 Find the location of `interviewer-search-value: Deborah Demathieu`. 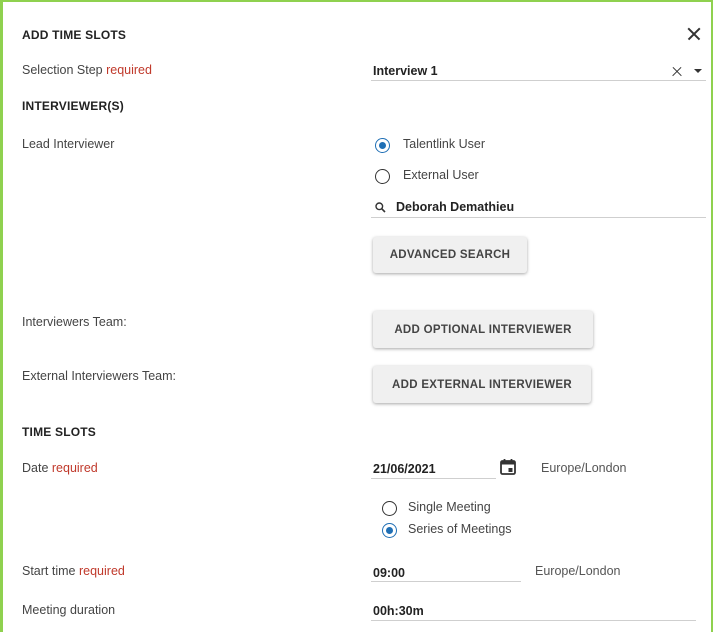

interviewer-search-value: Deborah Demathieu is located at coordinates (455, 207).